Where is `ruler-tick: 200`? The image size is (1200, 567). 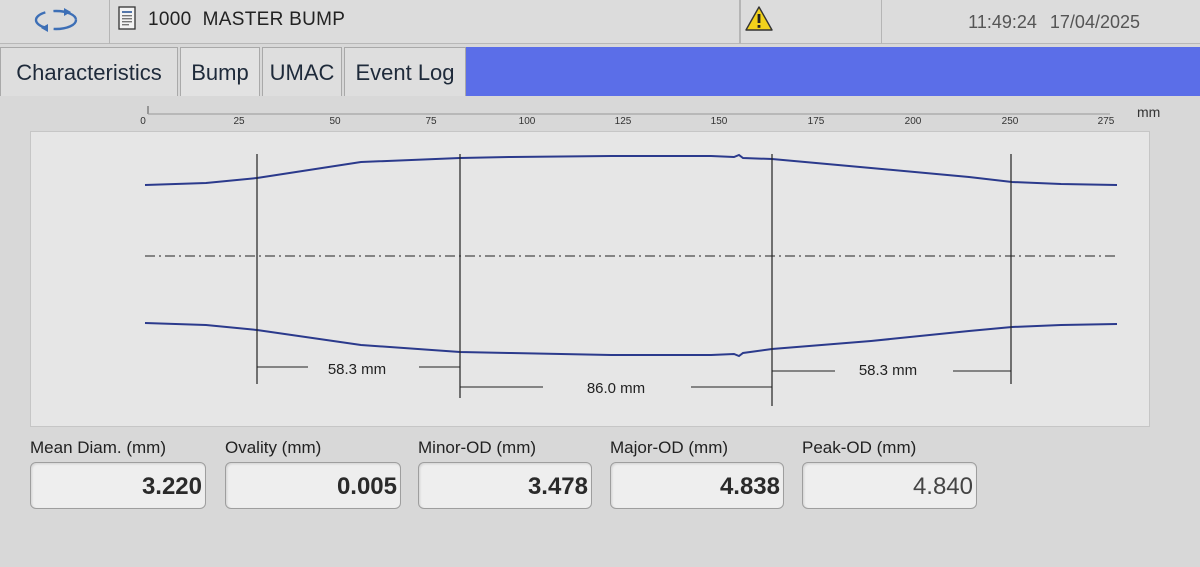 ruler-tick: 200 is located at coordinates (913, 121).